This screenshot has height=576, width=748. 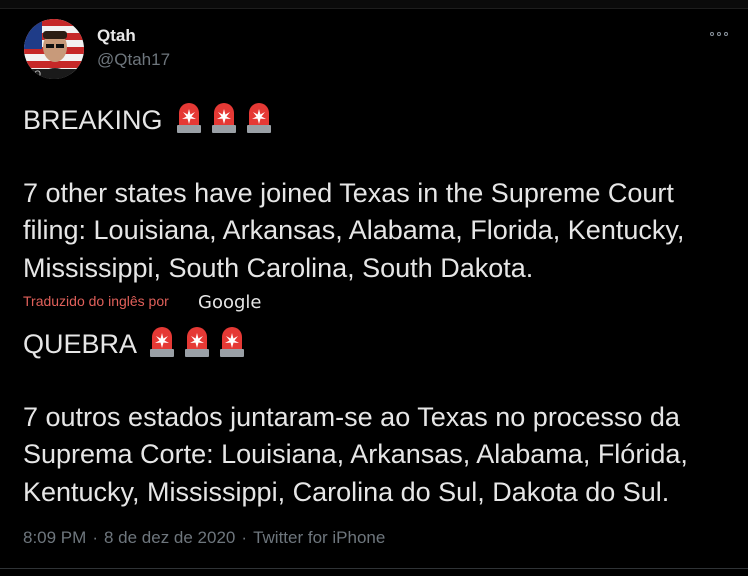 I want to click on tweet-heading-original: BREAKING, so click(x=149, y=119).